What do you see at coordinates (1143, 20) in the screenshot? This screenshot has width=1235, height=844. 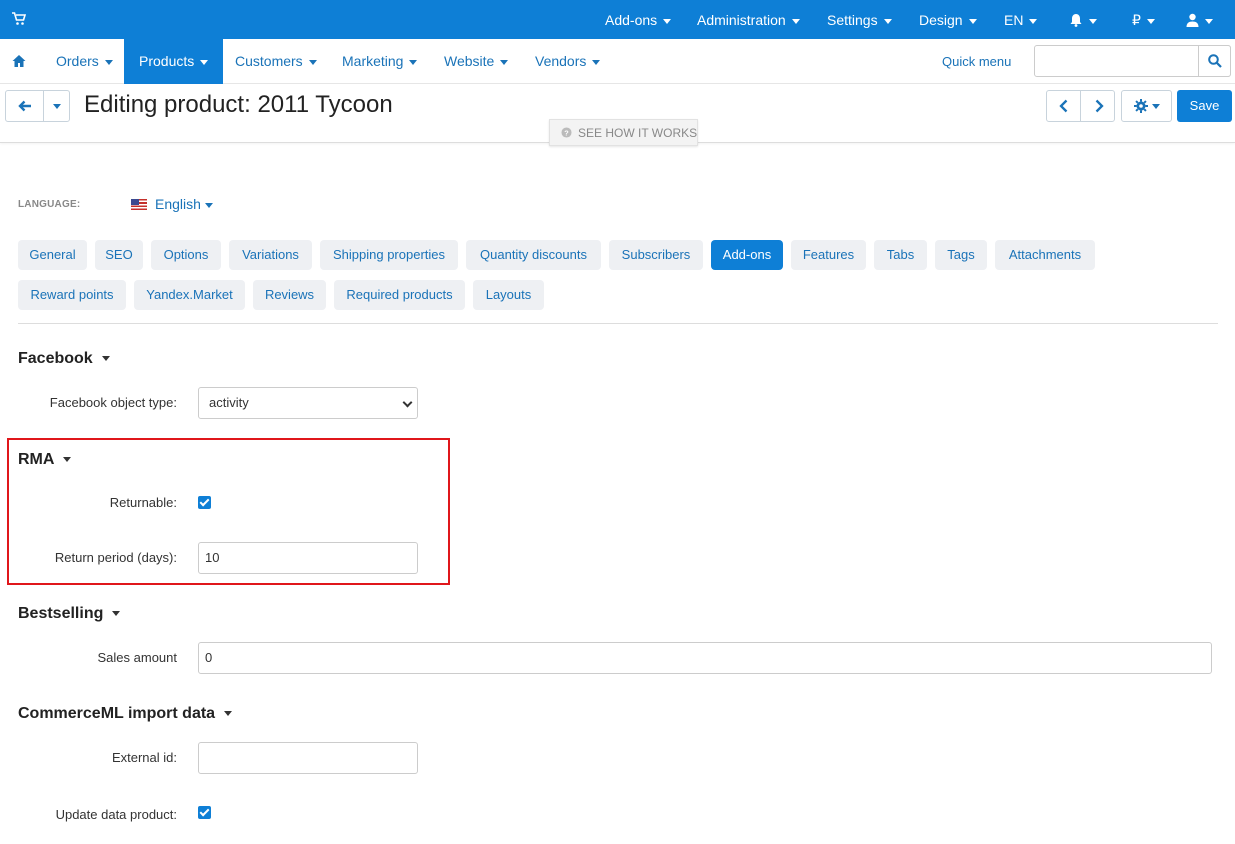 I see `currency-menu: ₽` at bounding box center [1143, 20].